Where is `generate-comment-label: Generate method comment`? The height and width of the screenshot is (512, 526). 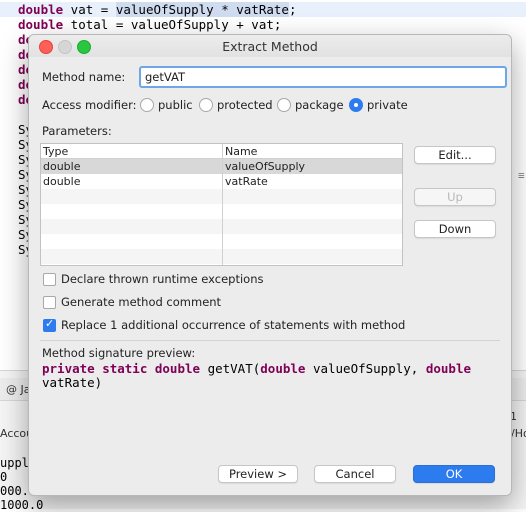
generate-comment-label: Generate method comment is located at coordinates (141, 302).